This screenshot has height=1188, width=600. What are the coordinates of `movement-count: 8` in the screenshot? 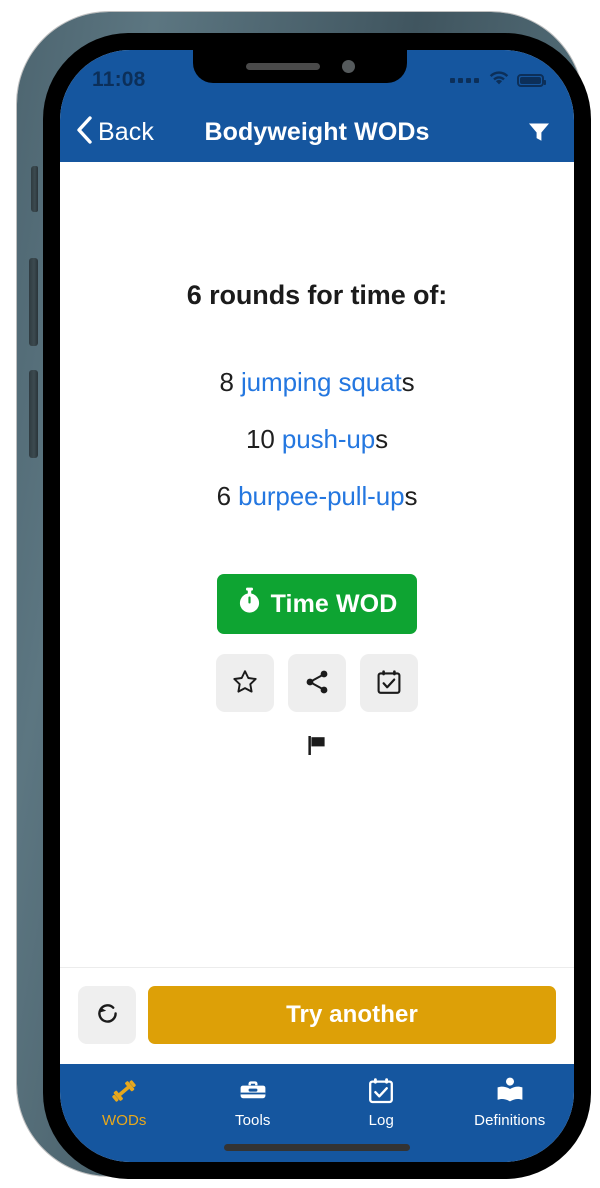 It's located at (226, 382).